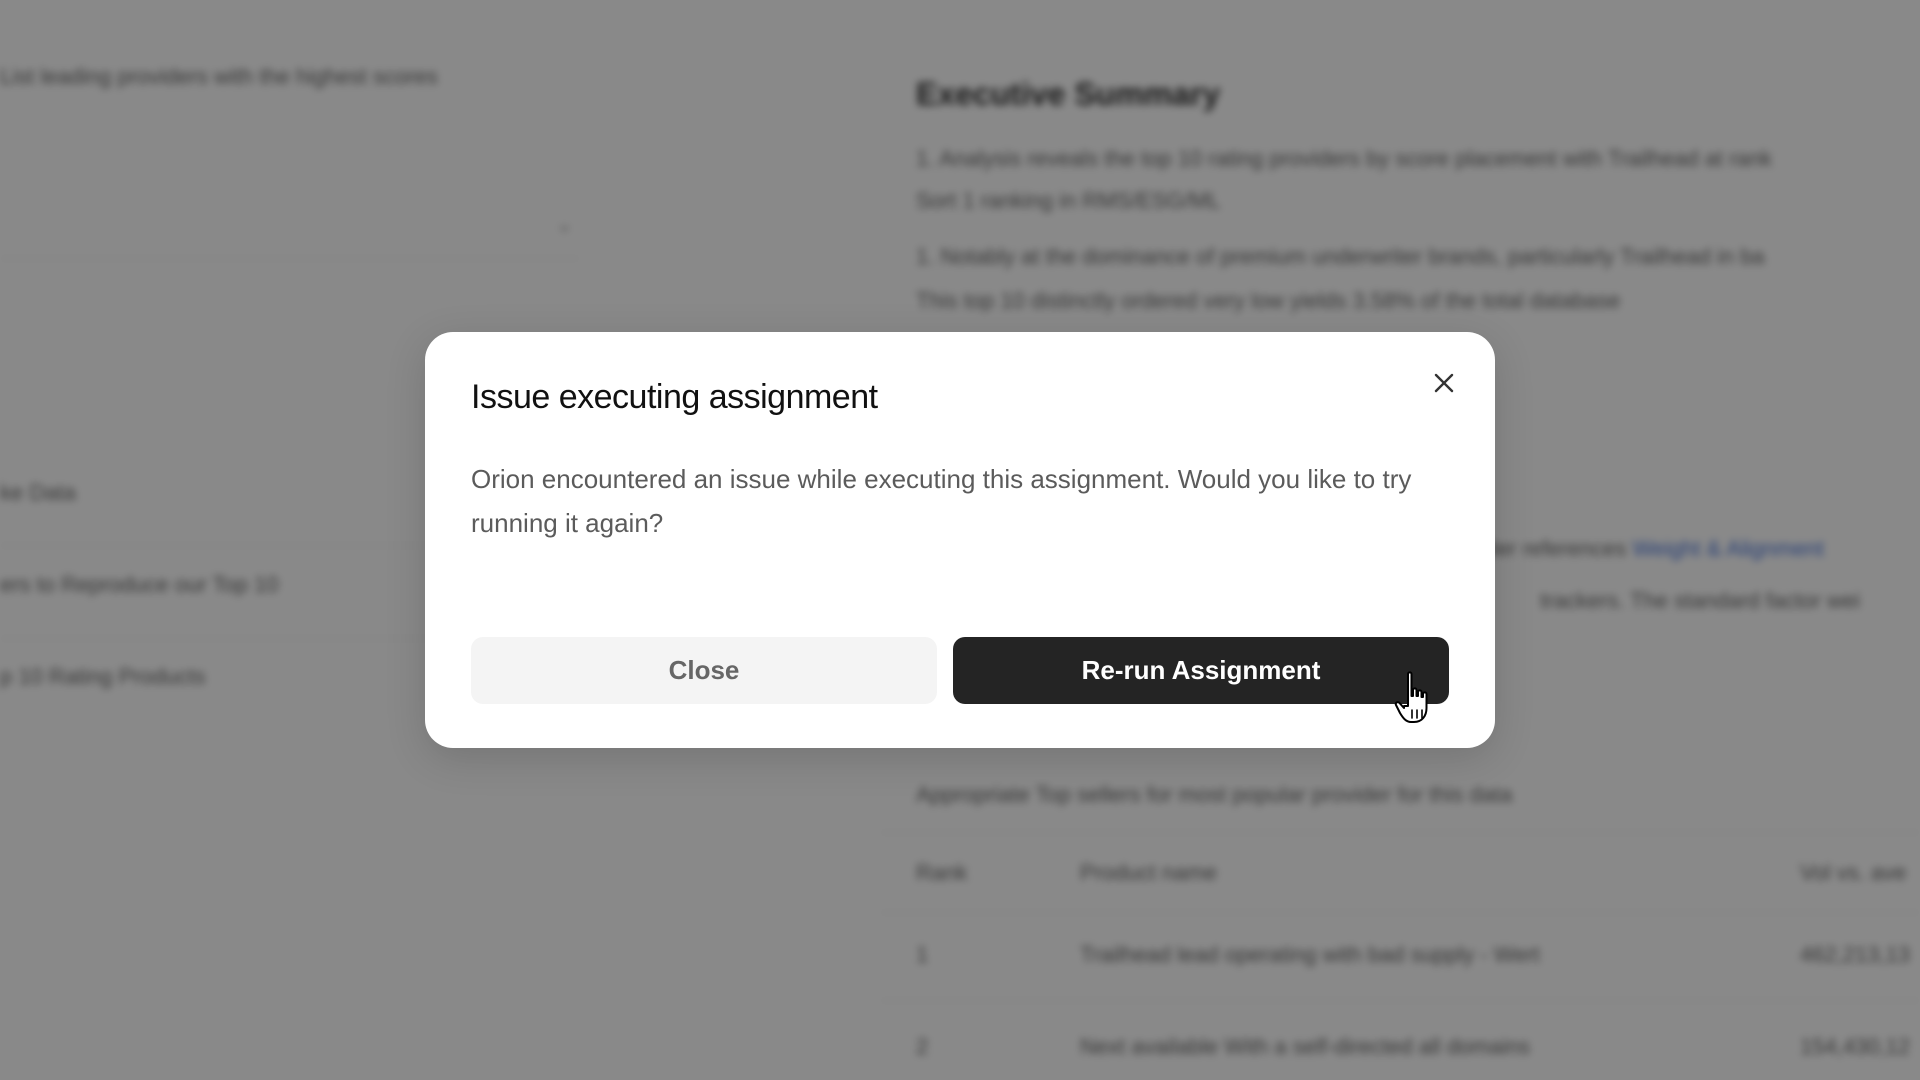 The width and height of the screenshot is (1920, 1080). What do you see at coordinates (674, 397) in the screenshot?
I see `dialog-title: Issue executing assignment` at bounding box center [674, 397].